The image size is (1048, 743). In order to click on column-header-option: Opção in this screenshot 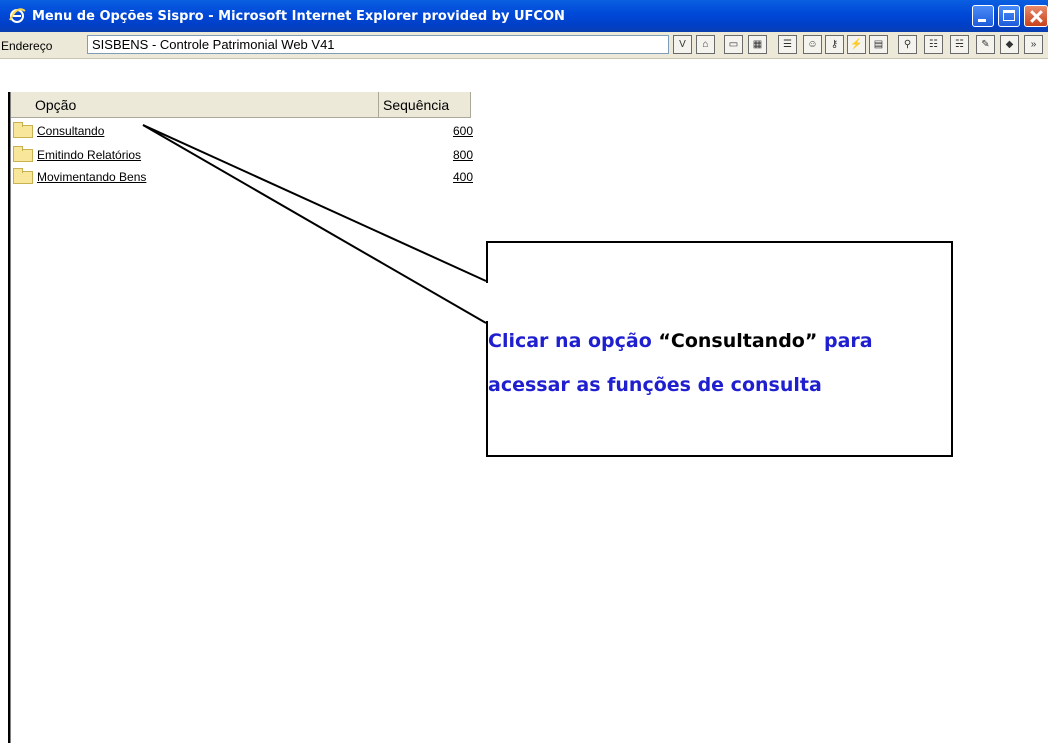, I will do `click(194, 105)`.